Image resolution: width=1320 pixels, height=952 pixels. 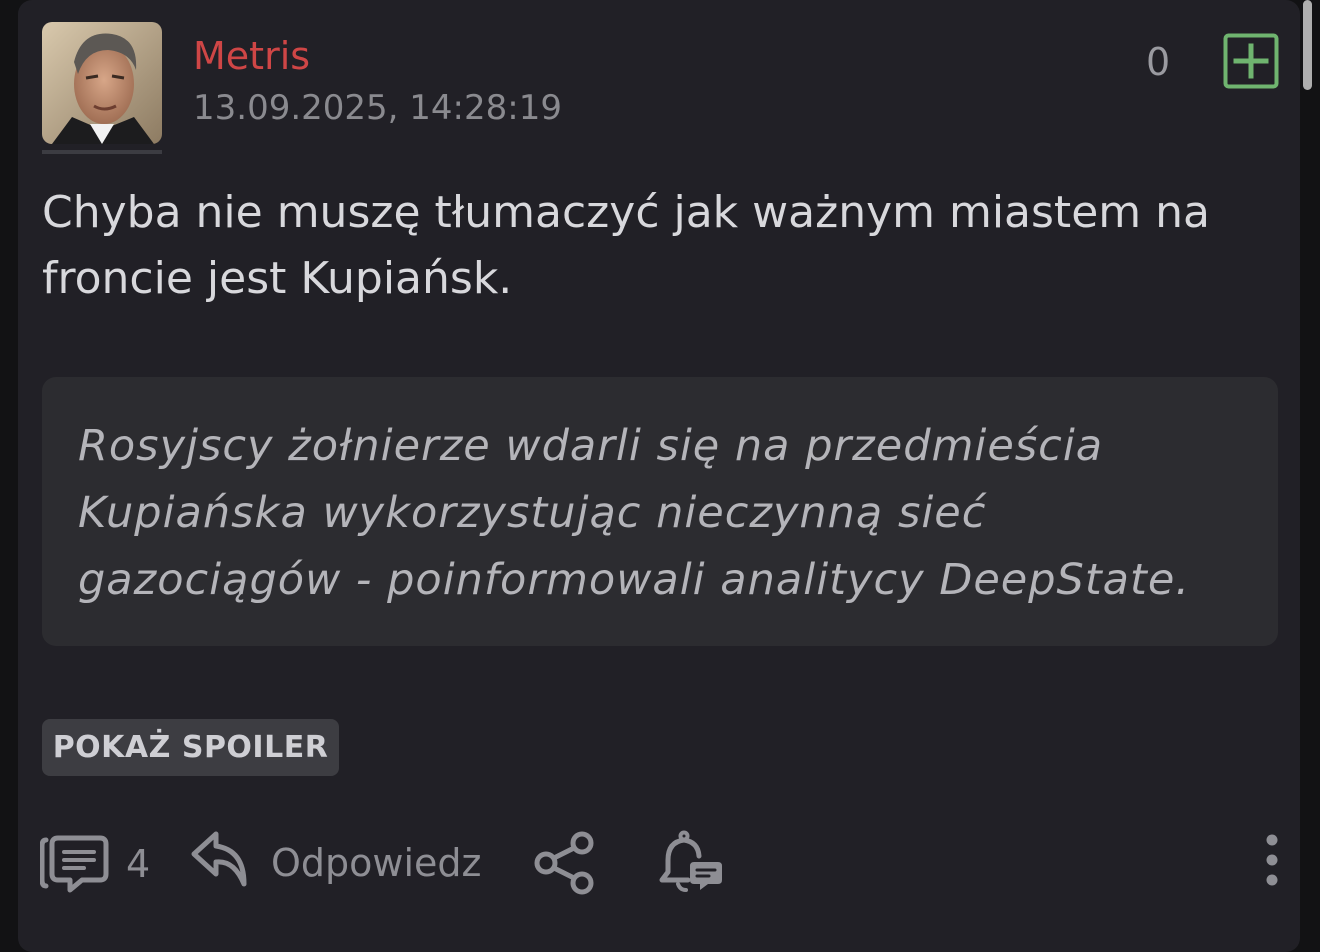 I want to click on reply-arrow-icon, so click(x=219, y=859).